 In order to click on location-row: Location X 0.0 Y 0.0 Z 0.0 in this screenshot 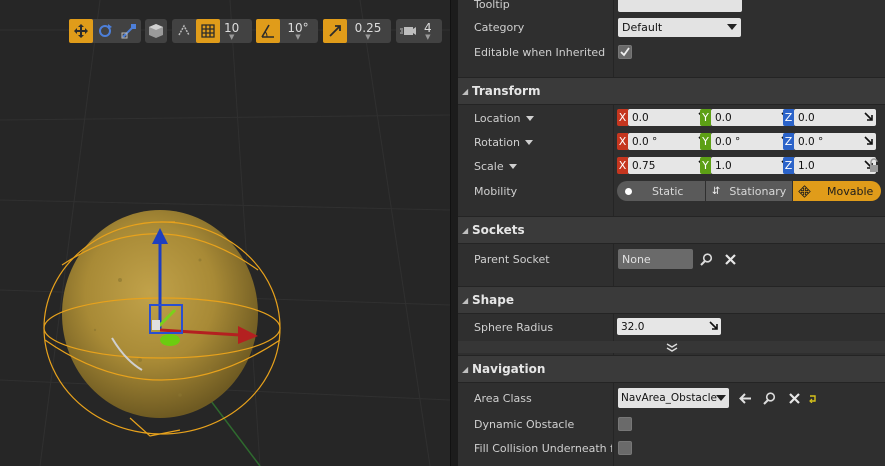, I will do `click(671, 118)`.